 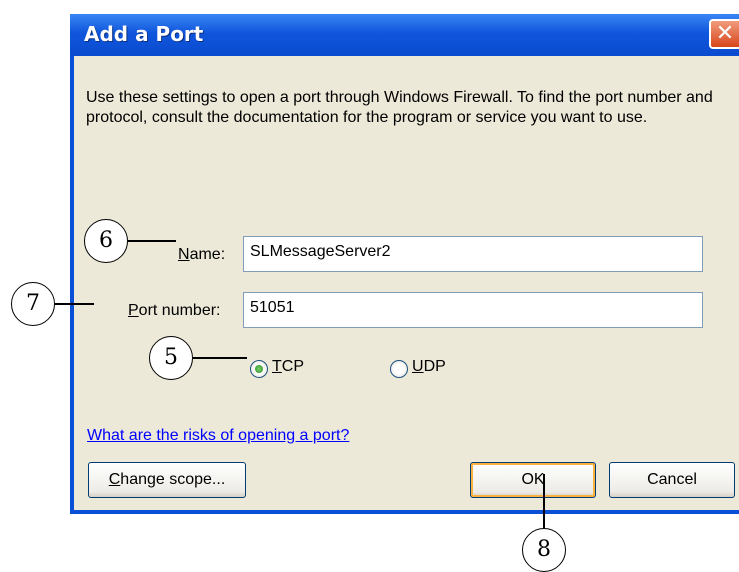 I want to click on close-button: ✕, so click(x=724, y=34).